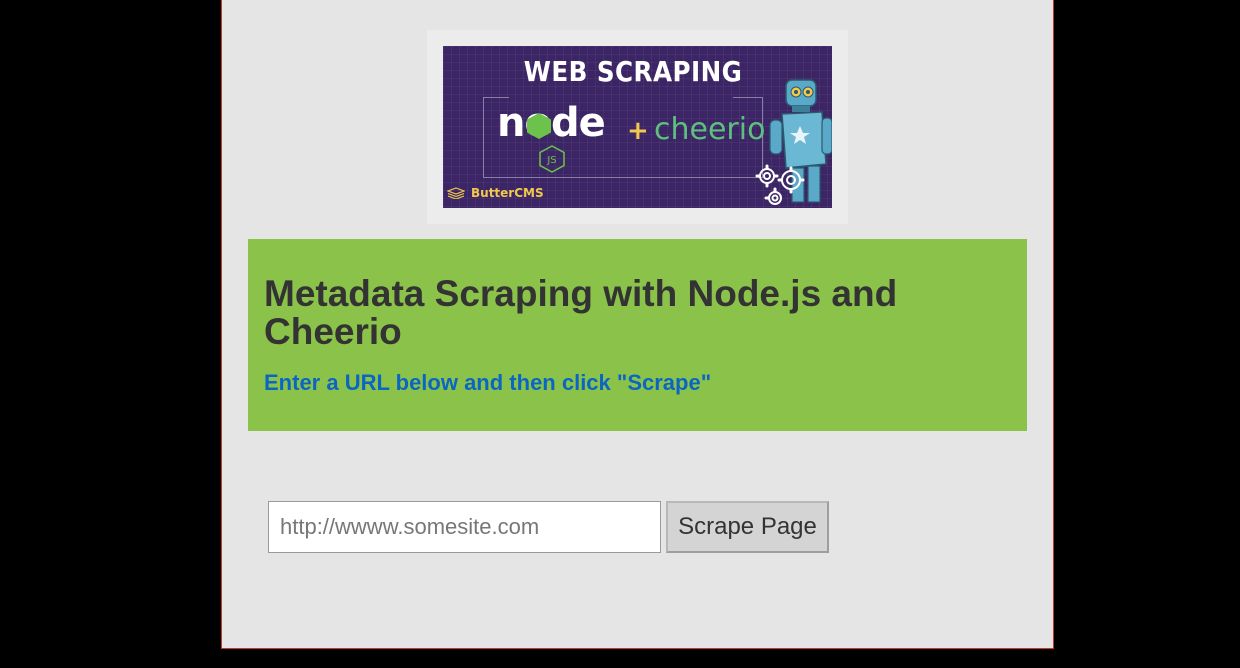  Describe the element at coordinates (747, 527) in the screenshot. I see `scrape-page-button: Scrape Page` at that location.